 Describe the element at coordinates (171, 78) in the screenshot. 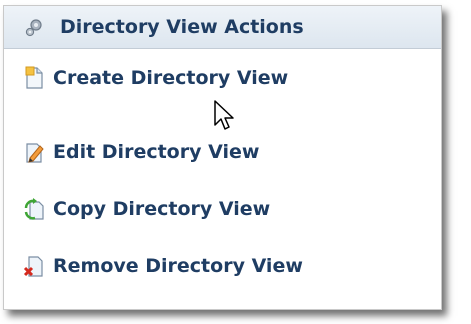

I see `create-directory-view-label: Create Directory View` at that location.